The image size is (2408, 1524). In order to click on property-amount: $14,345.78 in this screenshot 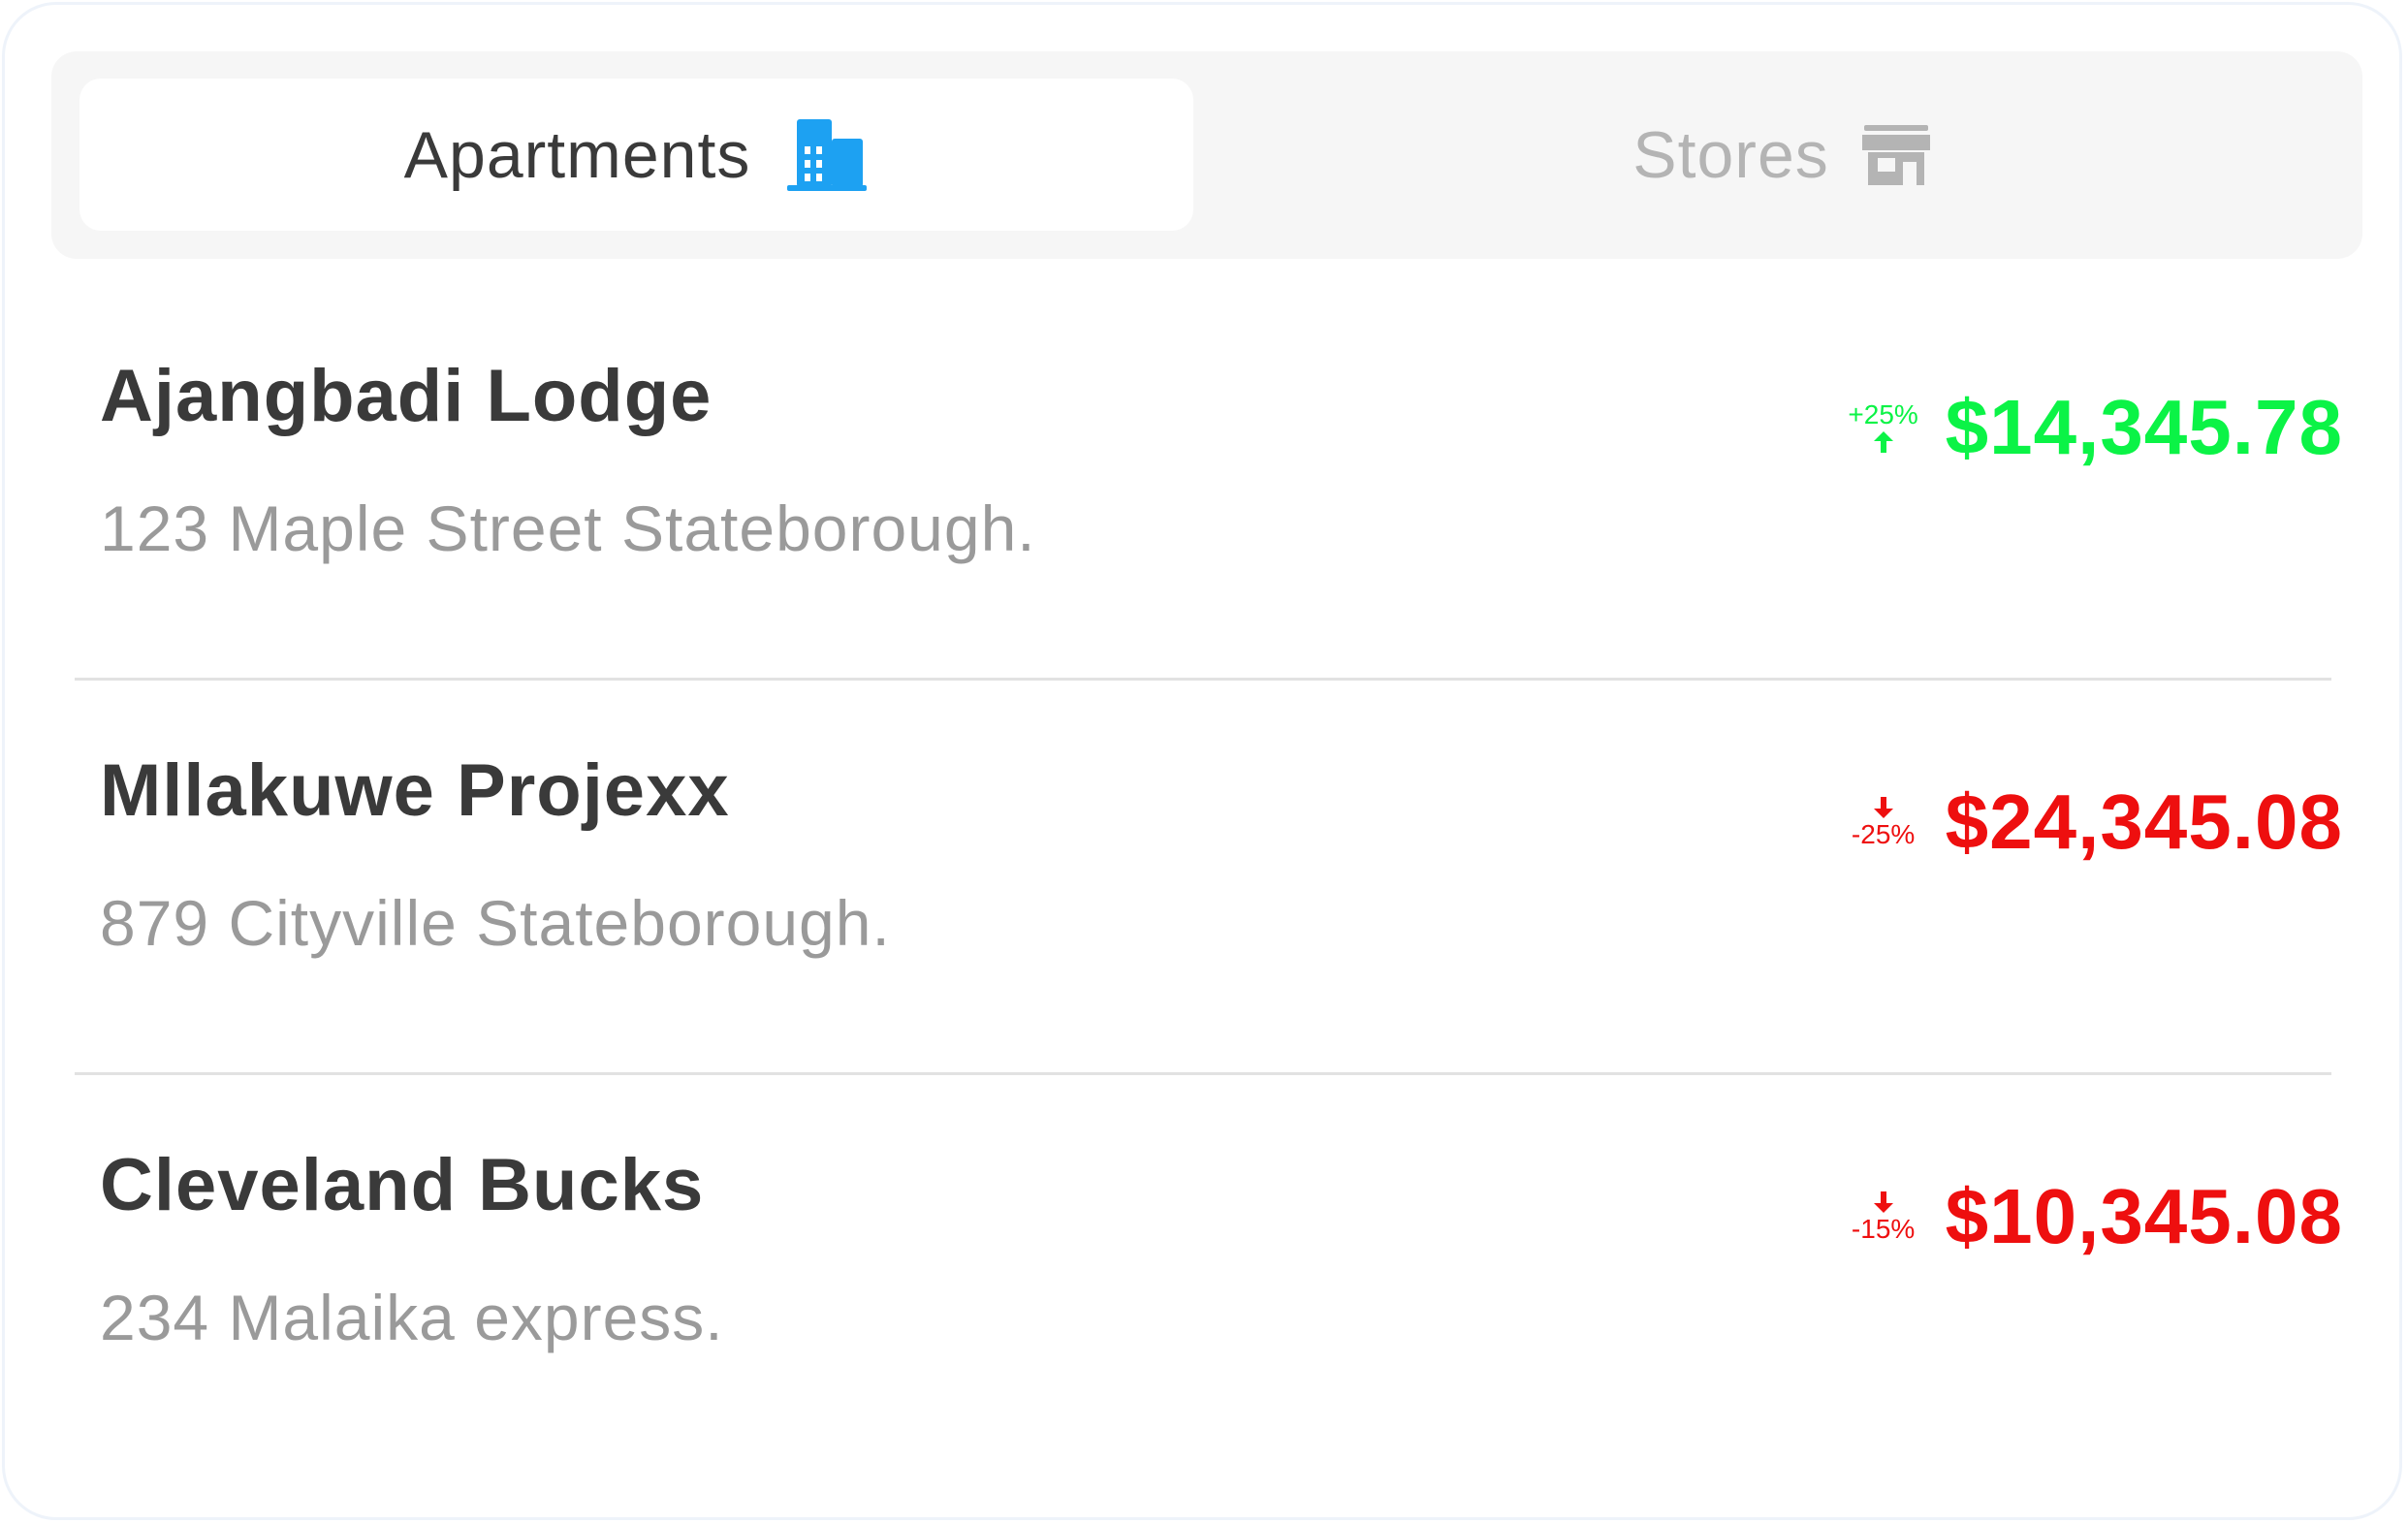, I will do `click(2144, 427)`.